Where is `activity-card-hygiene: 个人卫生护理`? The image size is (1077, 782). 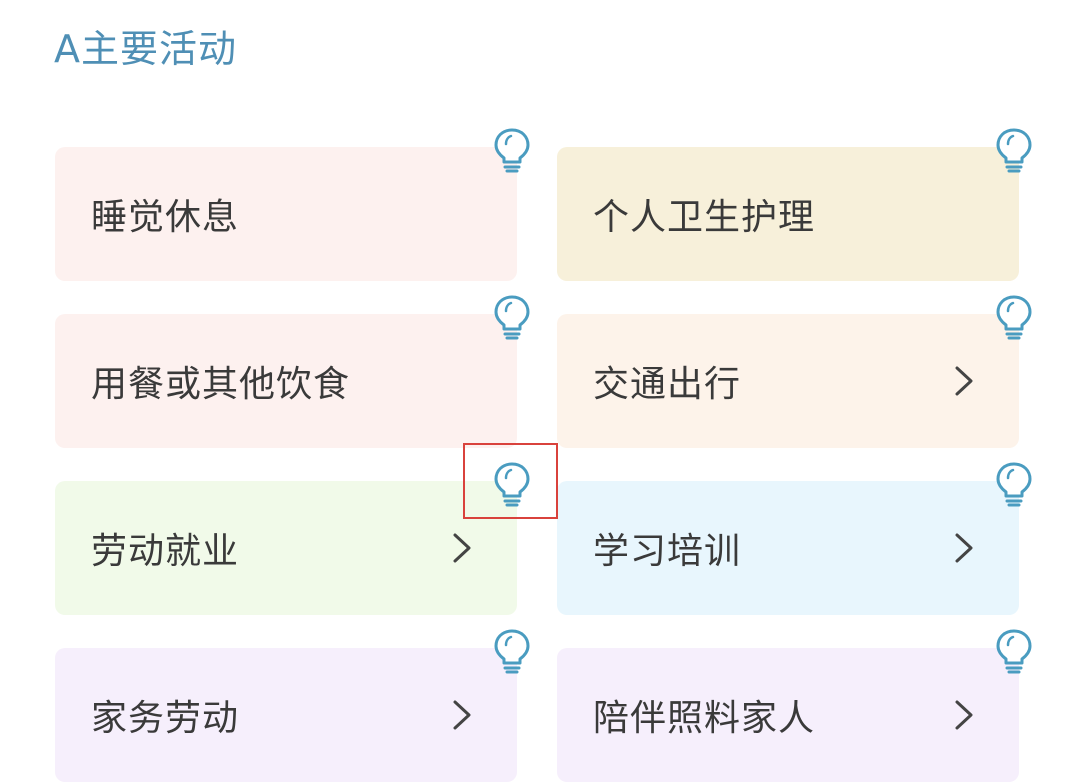 activity-card-hygiene: 个人卫生护理 is located at coordinates (788, 214).